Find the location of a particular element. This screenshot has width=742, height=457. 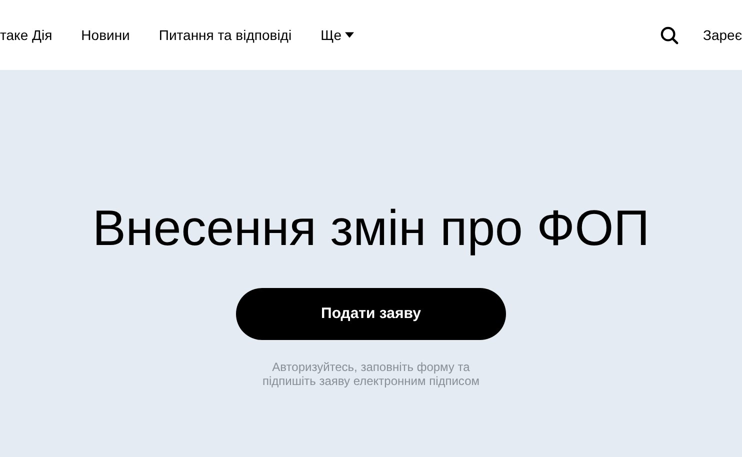

apply-button: Подати заяву is located at coordinates (371, 314).